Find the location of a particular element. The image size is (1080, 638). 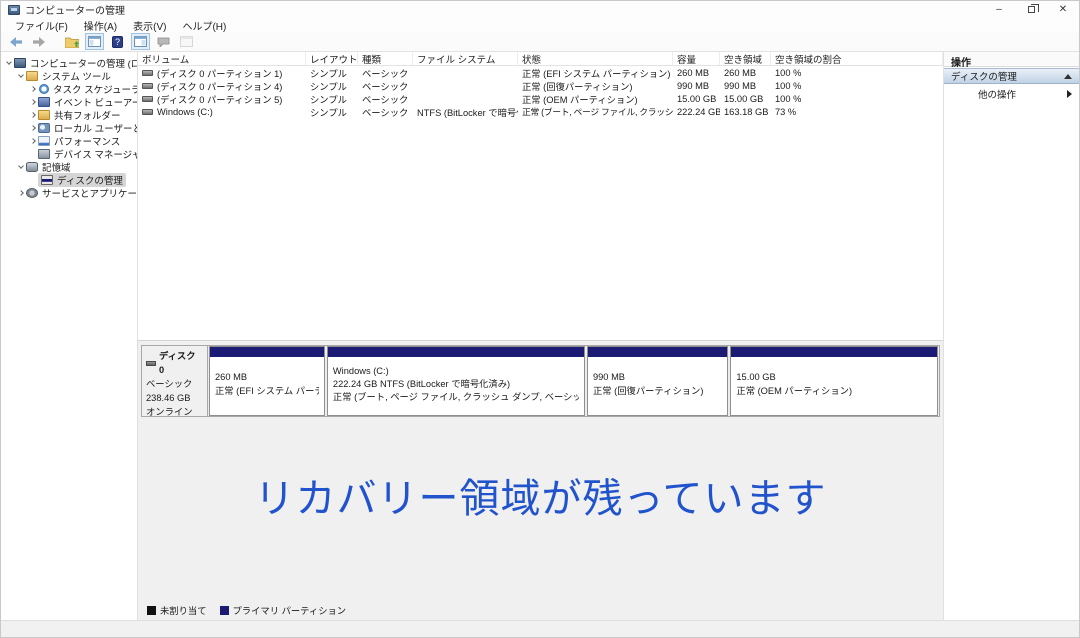

tree-item-label: タスク スケジューラ is located at coordinates (95, 90).